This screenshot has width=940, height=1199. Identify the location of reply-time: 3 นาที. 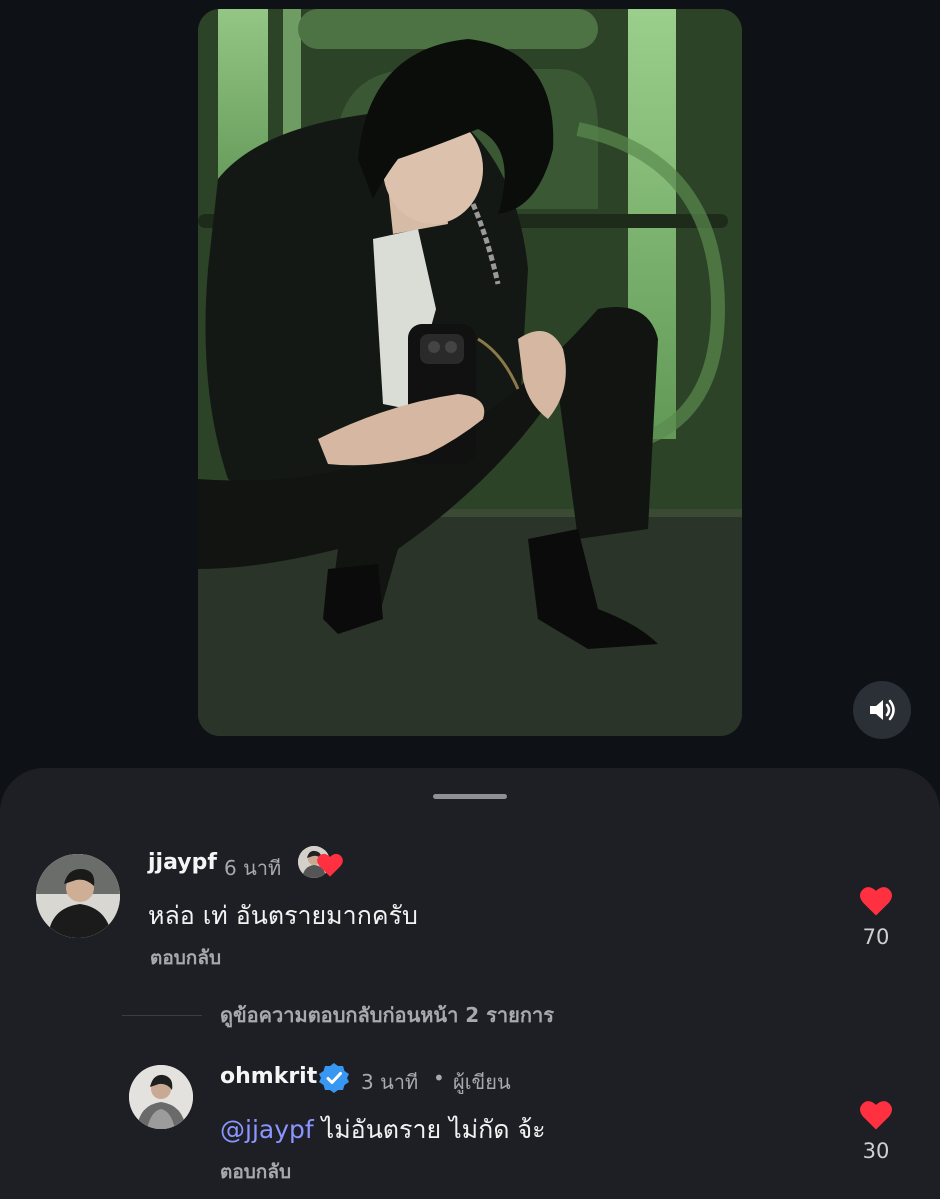
(390, 1082).